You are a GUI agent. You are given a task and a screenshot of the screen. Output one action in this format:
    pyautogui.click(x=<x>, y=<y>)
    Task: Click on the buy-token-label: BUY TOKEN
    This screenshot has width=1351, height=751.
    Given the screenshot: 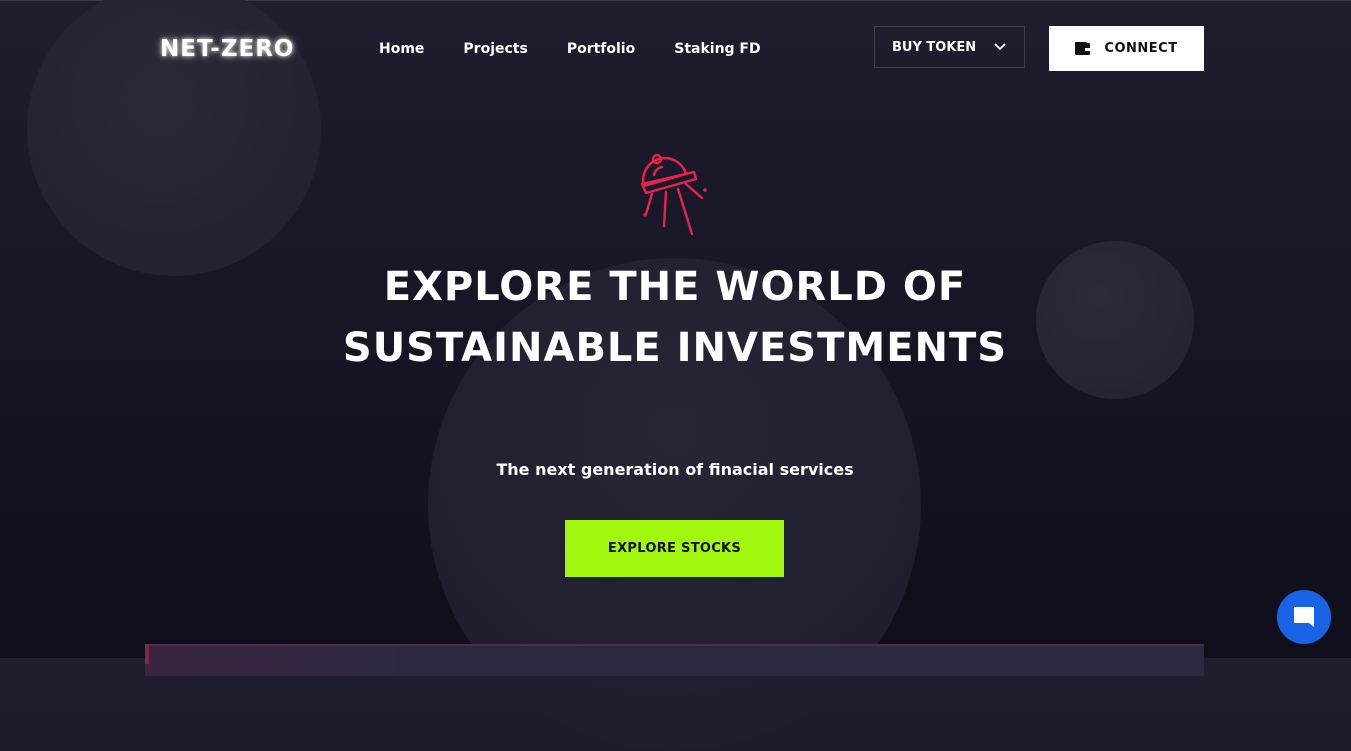 What is the action you would take?
    pyautogui.click(x=934, y=47)
    